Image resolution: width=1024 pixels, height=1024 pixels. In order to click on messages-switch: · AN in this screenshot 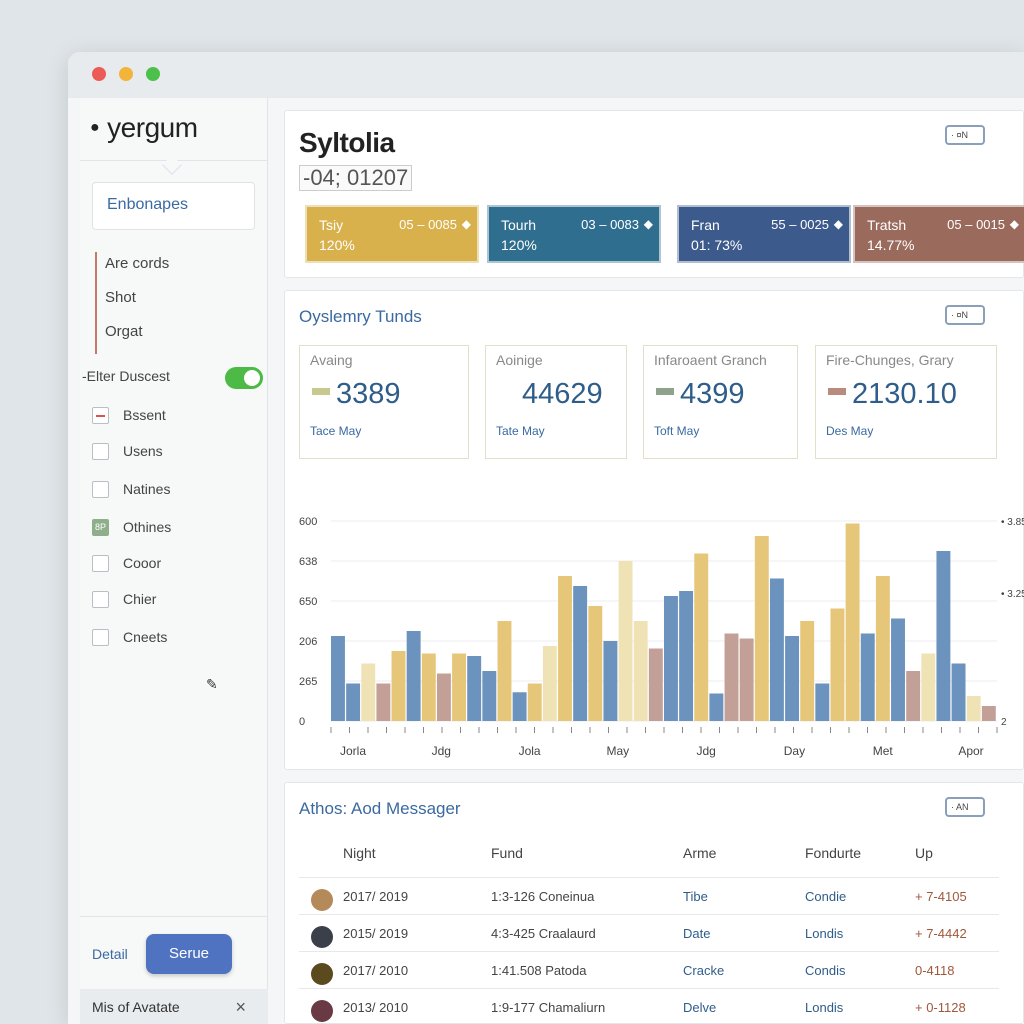, I will do `click(965, 807)`.